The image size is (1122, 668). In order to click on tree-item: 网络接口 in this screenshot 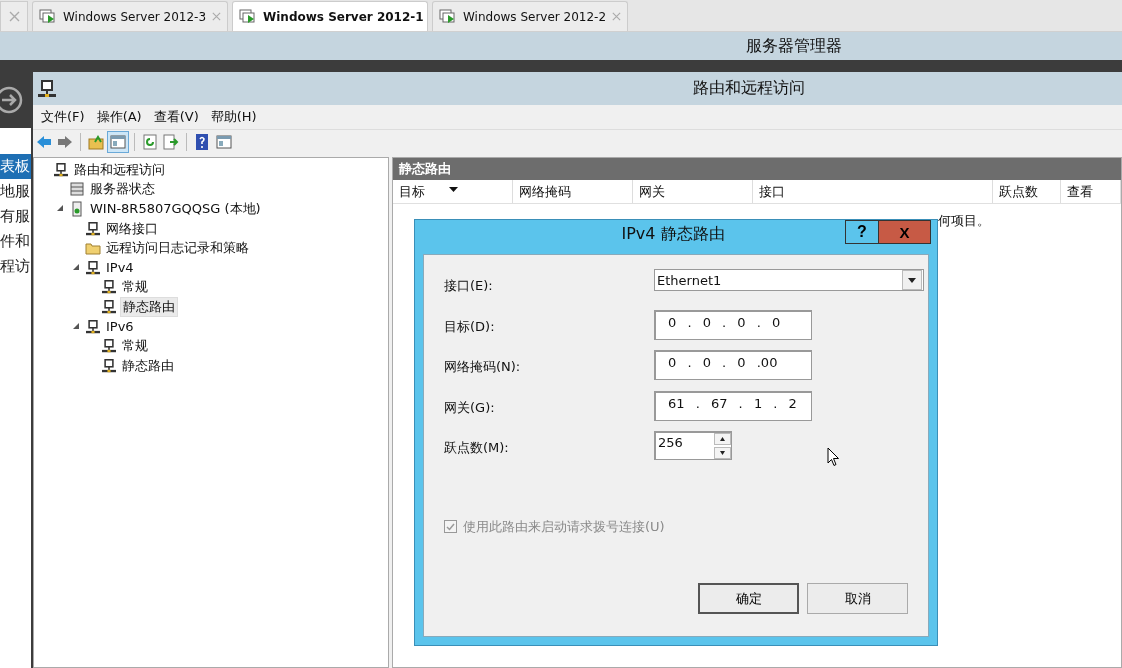, I will do `click(132, 228)`.